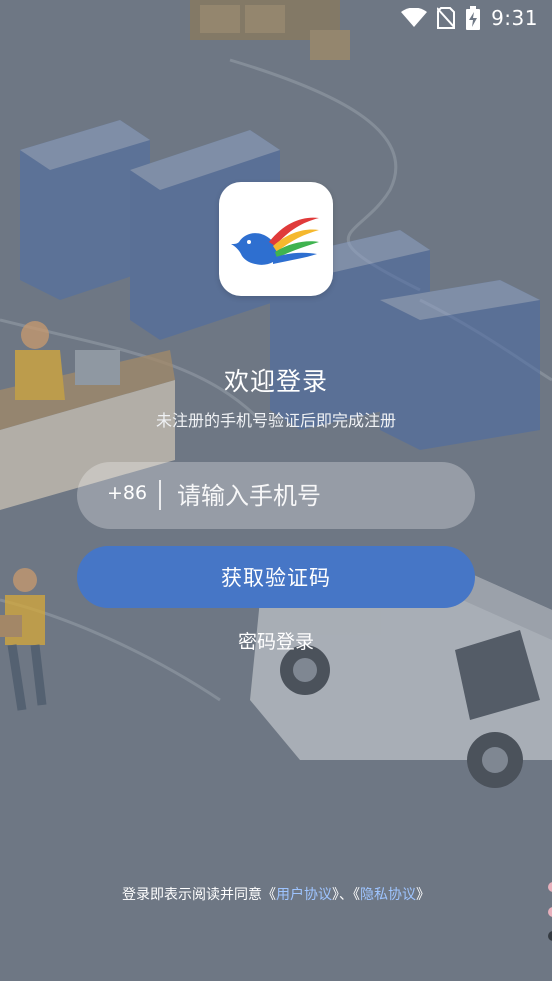 Image resolution: width=552 pixels, height=981 pixels. I want to click on privacy-policy-link: 隐私协议, so click(388, 895).